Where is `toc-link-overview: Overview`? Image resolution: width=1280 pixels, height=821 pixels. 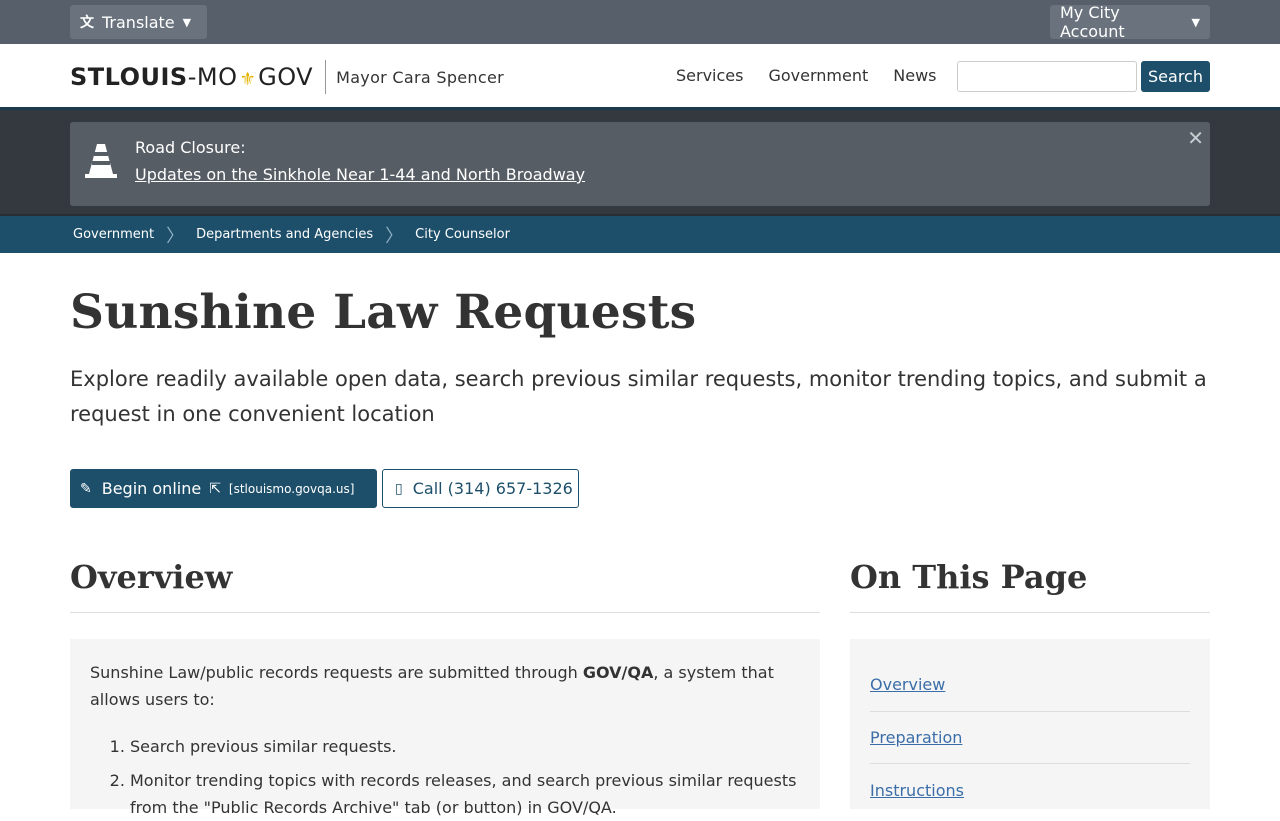 toc-link-overview: Overview is located at coordinates (1030, 685).